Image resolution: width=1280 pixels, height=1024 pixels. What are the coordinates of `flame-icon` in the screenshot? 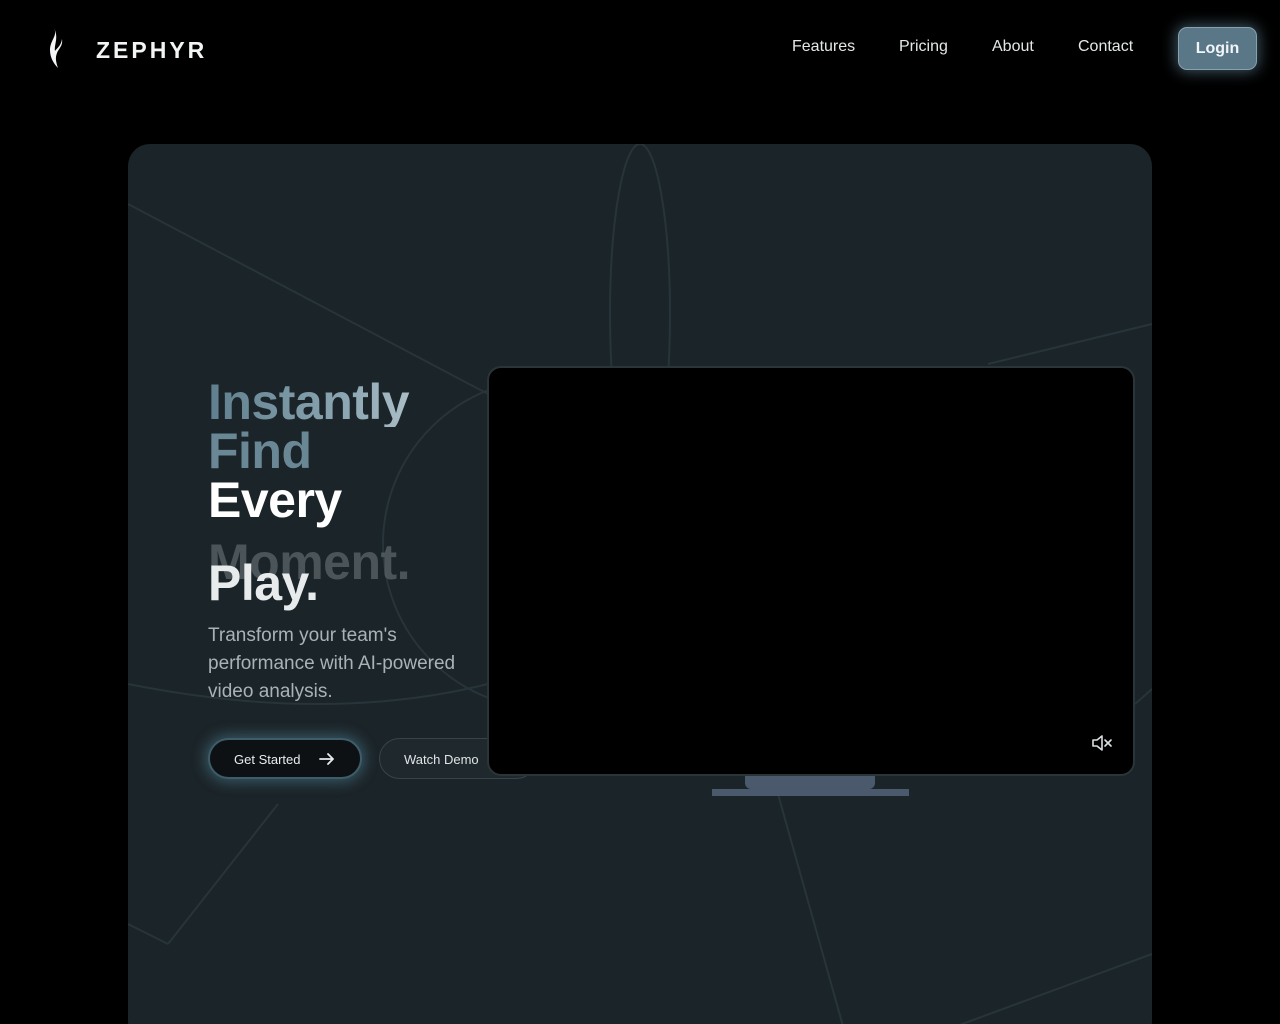 It's located at (56, 48).